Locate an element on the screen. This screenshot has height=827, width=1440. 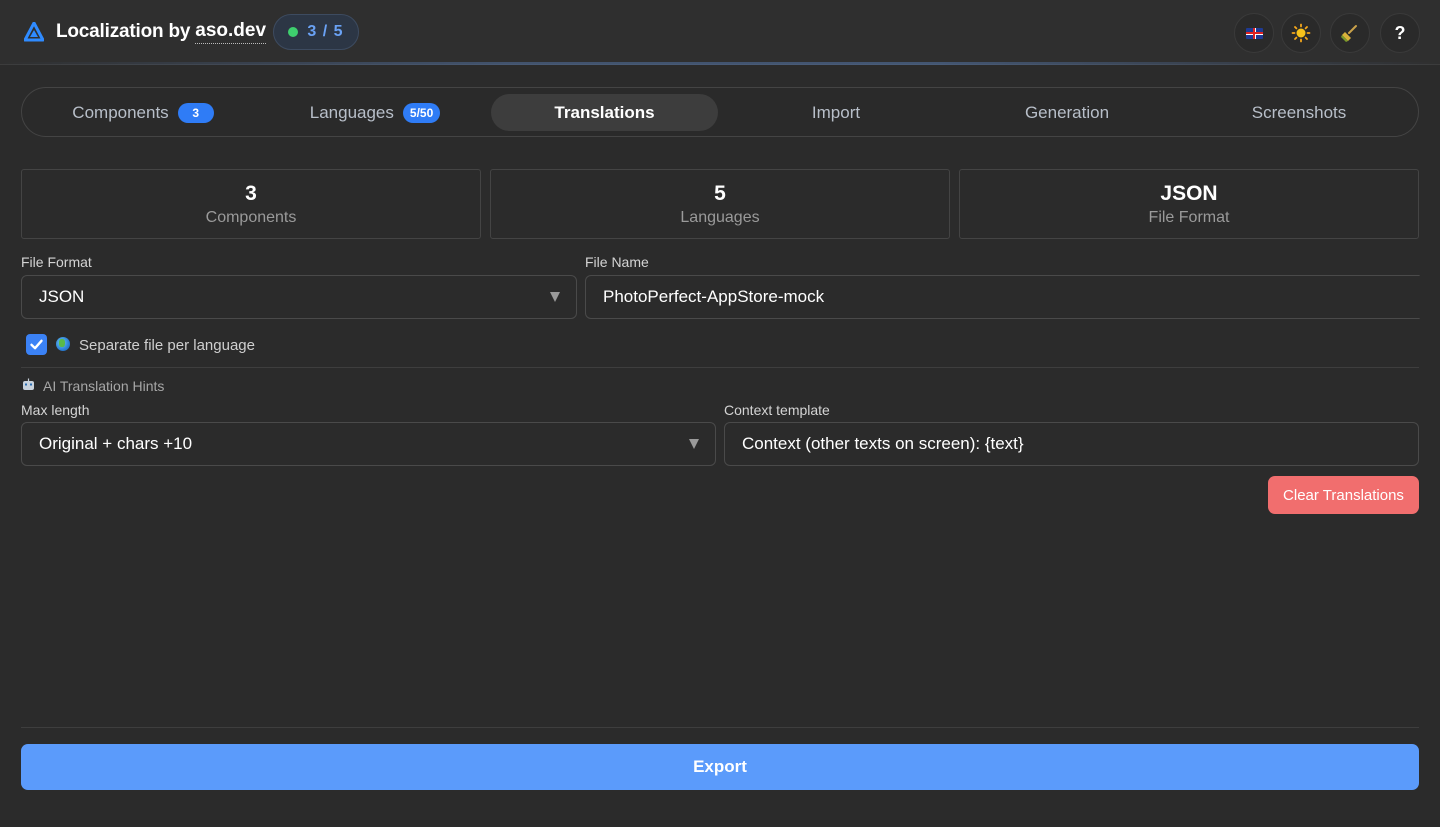
progress-badge: 3 / 5 is located at coordinates (316, 32).